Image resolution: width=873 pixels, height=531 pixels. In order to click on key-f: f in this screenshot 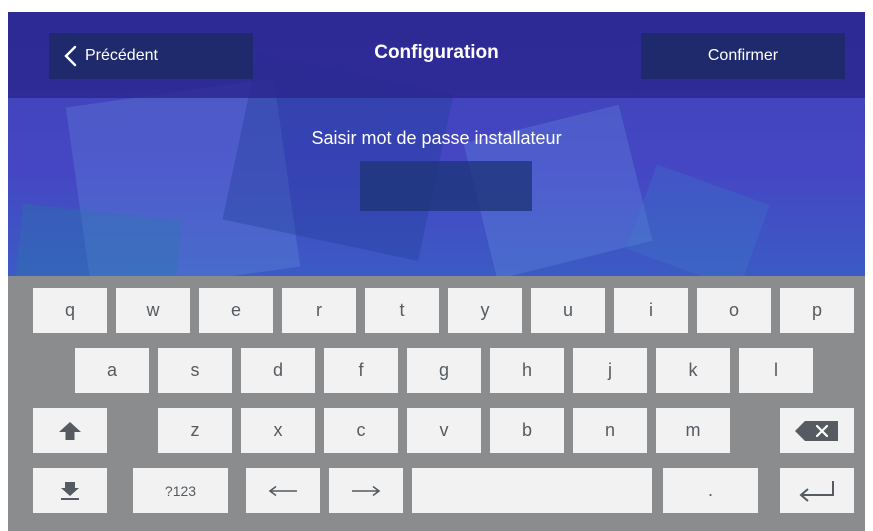, I will do `click(361, 370)`.